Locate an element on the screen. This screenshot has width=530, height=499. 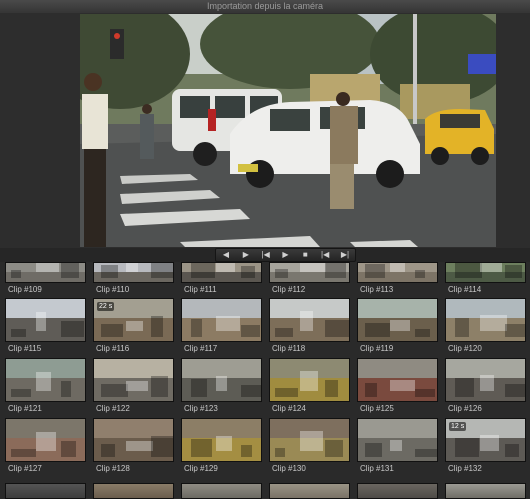
clip-thumbnail: 22 s is located at coordinates (133, 320).